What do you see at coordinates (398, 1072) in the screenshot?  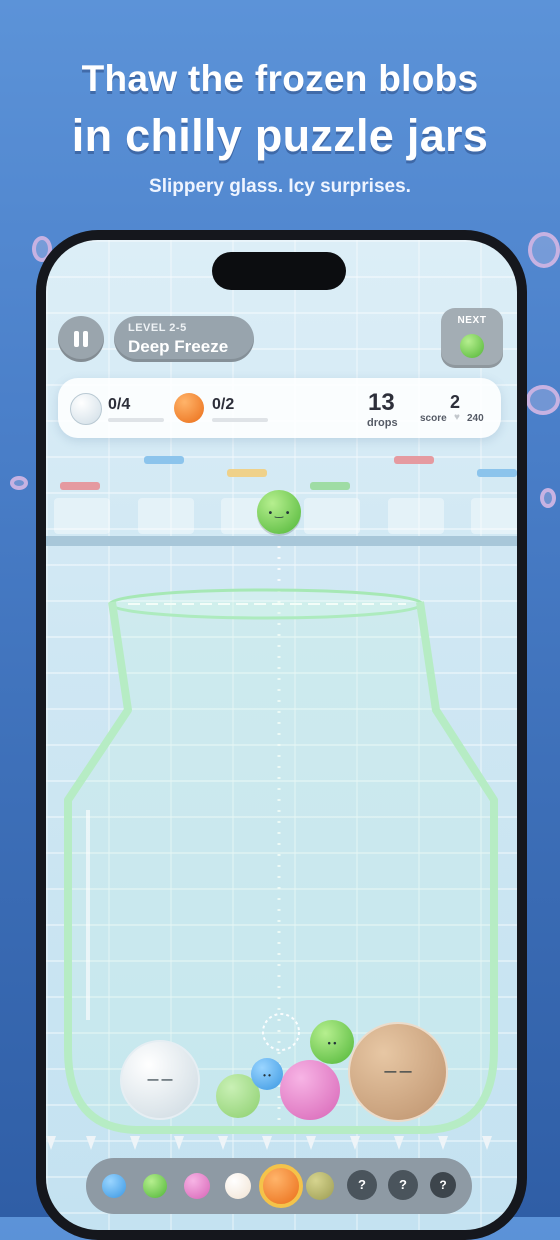 I see `frozen-tan-blob: — —` at bounding box center [398, 1072].